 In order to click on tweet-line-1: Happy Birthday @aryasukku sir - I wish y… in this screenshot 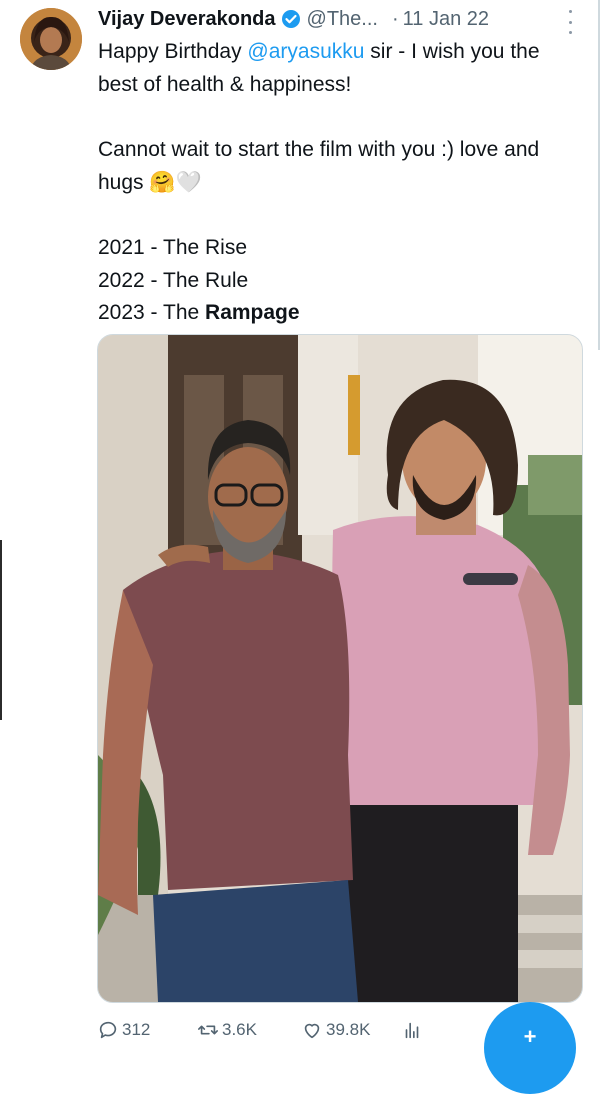, I will do `click(338, 68)`.